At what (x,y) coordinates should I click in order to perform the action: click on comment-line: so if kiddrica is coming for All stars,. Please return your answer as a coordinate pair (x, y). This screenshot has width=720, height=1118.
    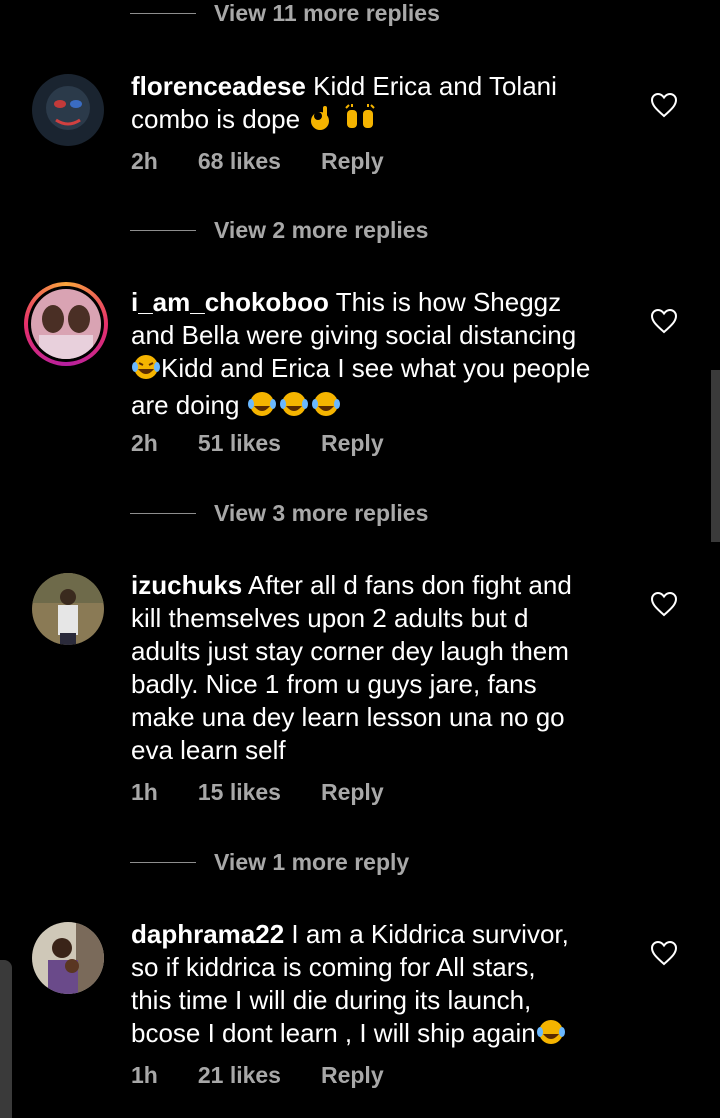
    Looking at the image, I should click on (333, 967).